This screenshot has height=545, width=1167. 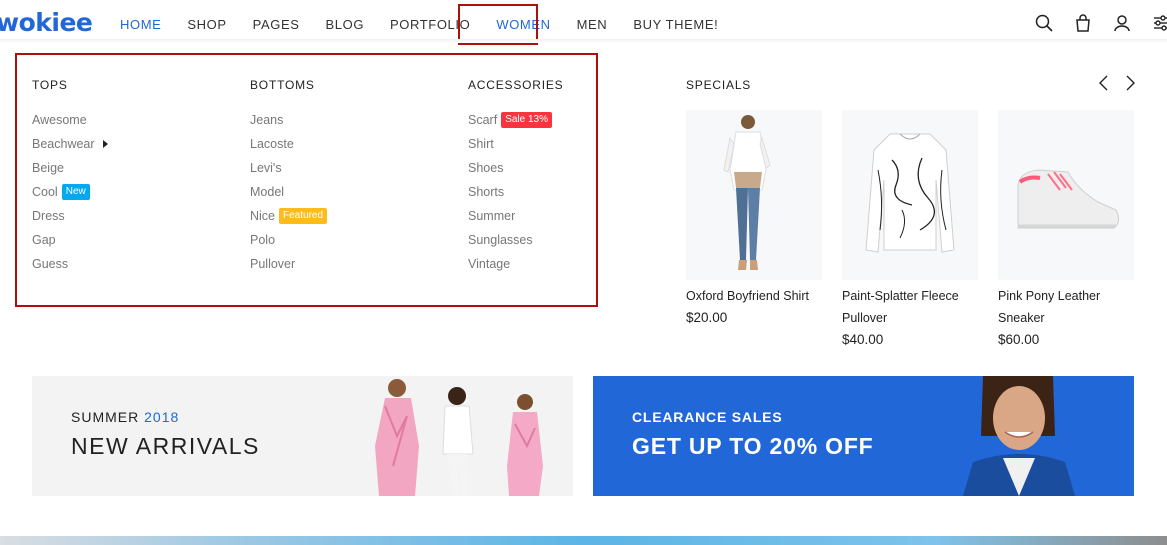 I want to click on menu-item-label: Sunglasses, so click(x=500, y=240).